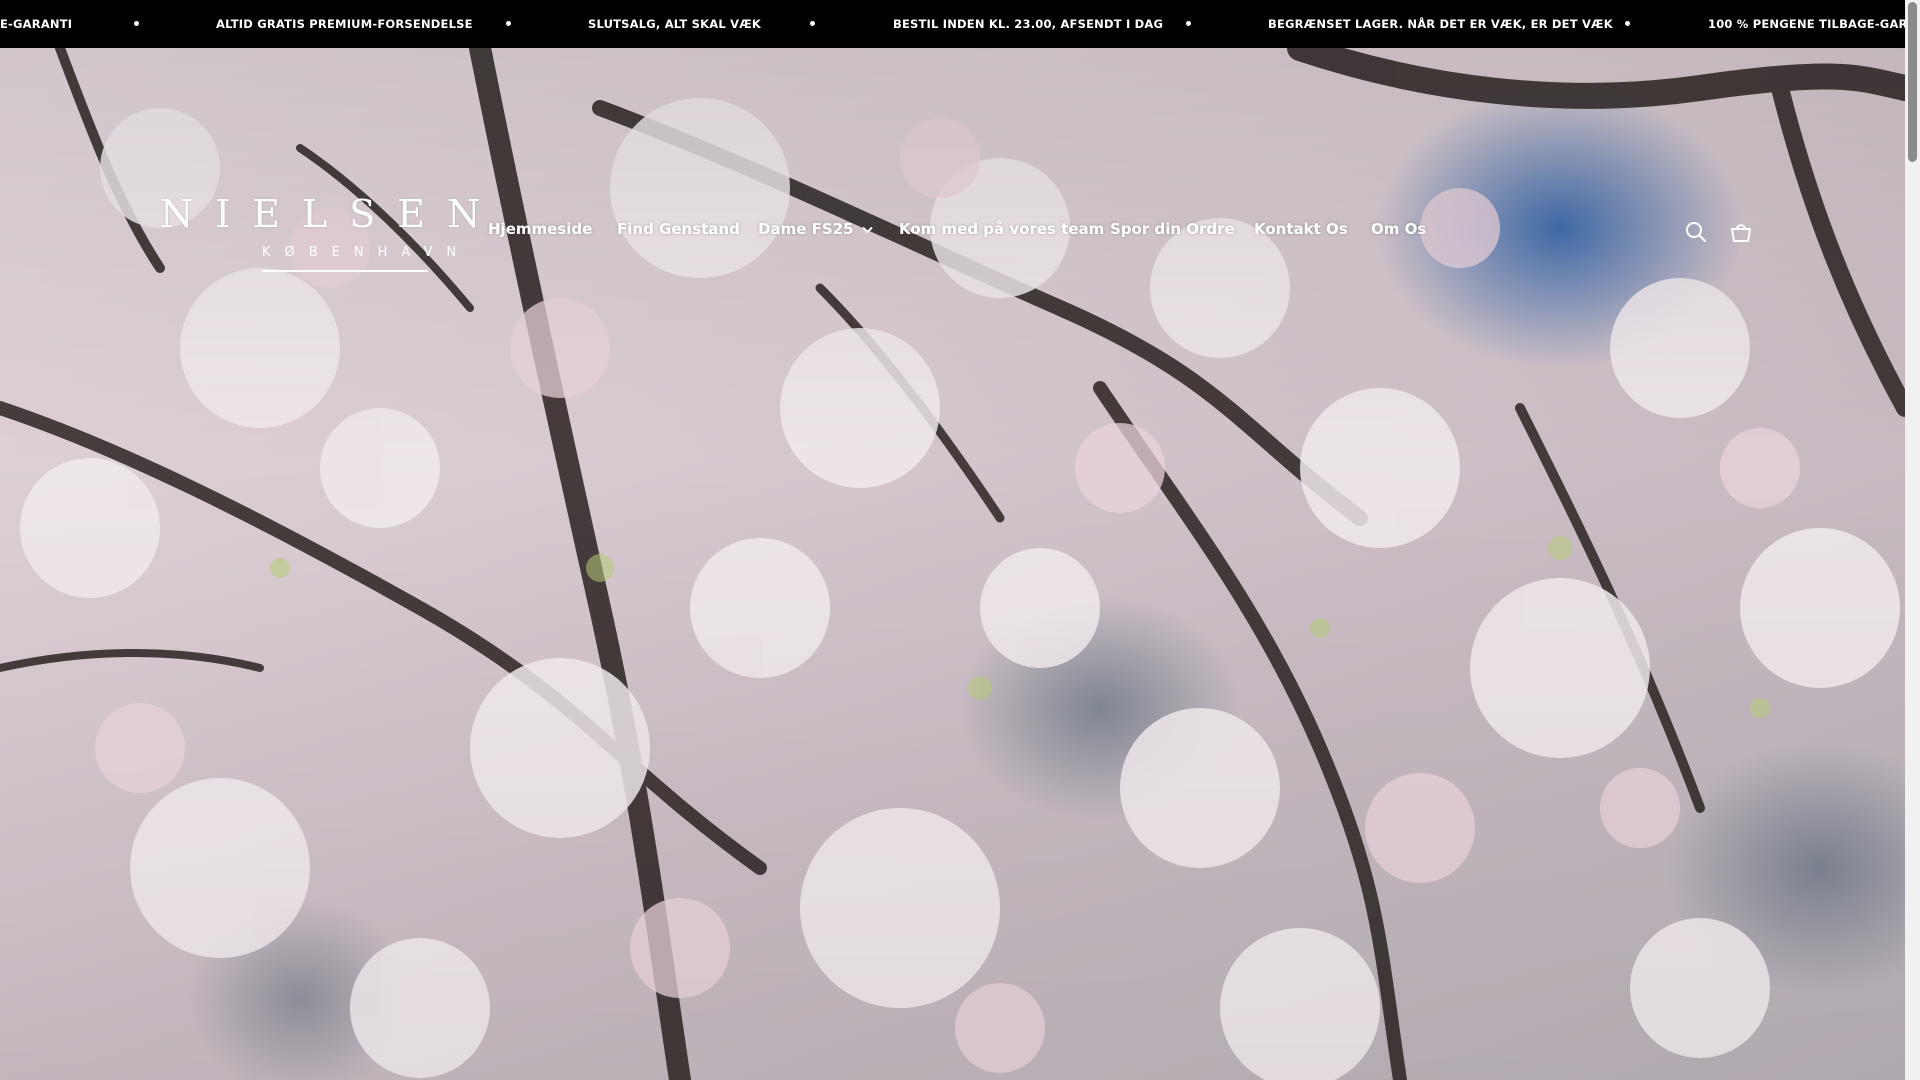 This screenshot has width=1920, height=1080. Describe the element at coordinates (1912, 540) in the screenshot. I see `page-scrollbar` at that location.